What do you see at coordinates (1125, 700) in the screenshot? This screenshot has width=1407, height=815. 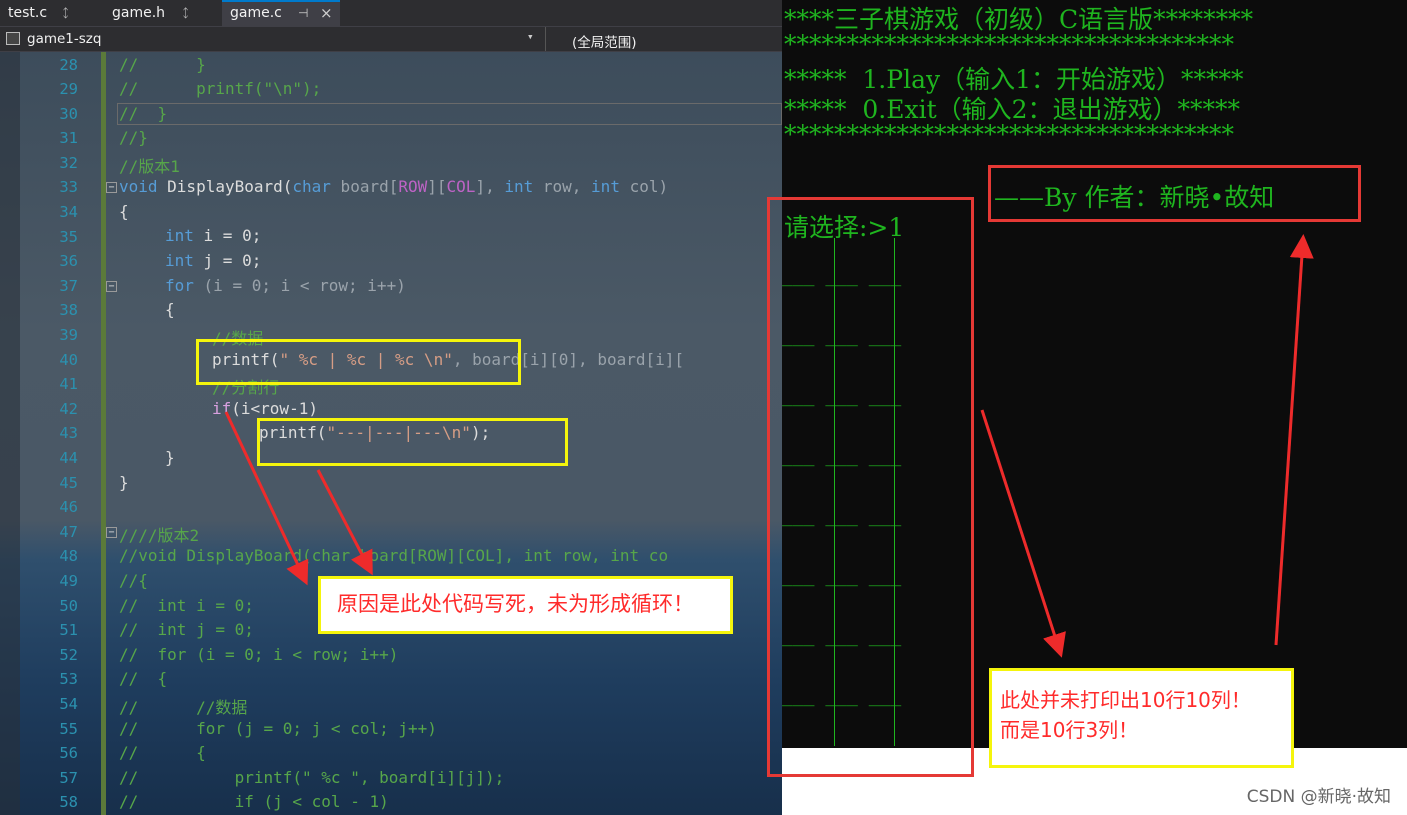 I see `note-line: 此处并未打印出10行10列！` at bounding box center [1125, 700].